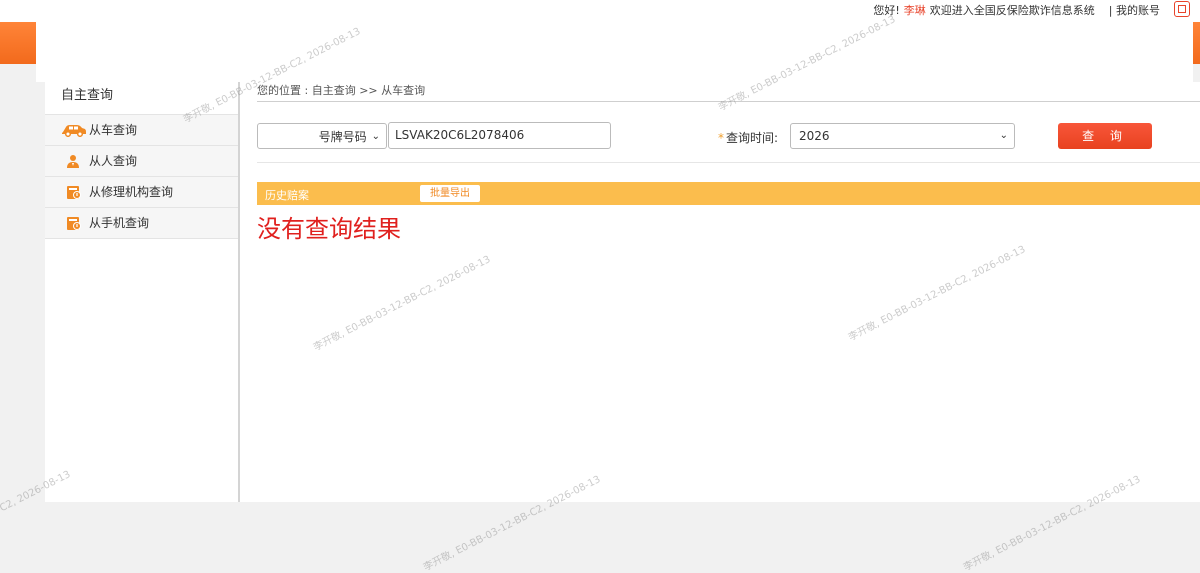 The width and height of the screenshot is (1200, 573). Describe the element at coordinates (141, 130) in the screenshot. I see `sidebar-item-vehicle: 从车查询` at that location.